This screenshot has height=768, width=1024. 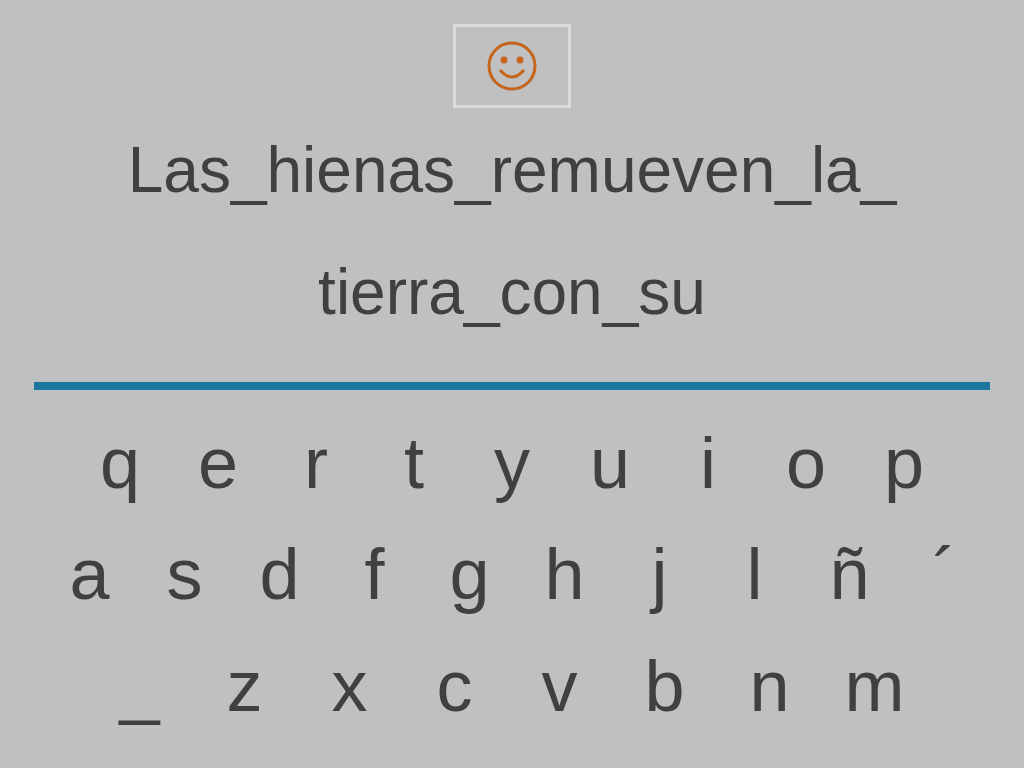 What do you see at coordinates (849, 574) in the screenshot?
I see `letter-key: ñ` at bounding box center [849, 574].